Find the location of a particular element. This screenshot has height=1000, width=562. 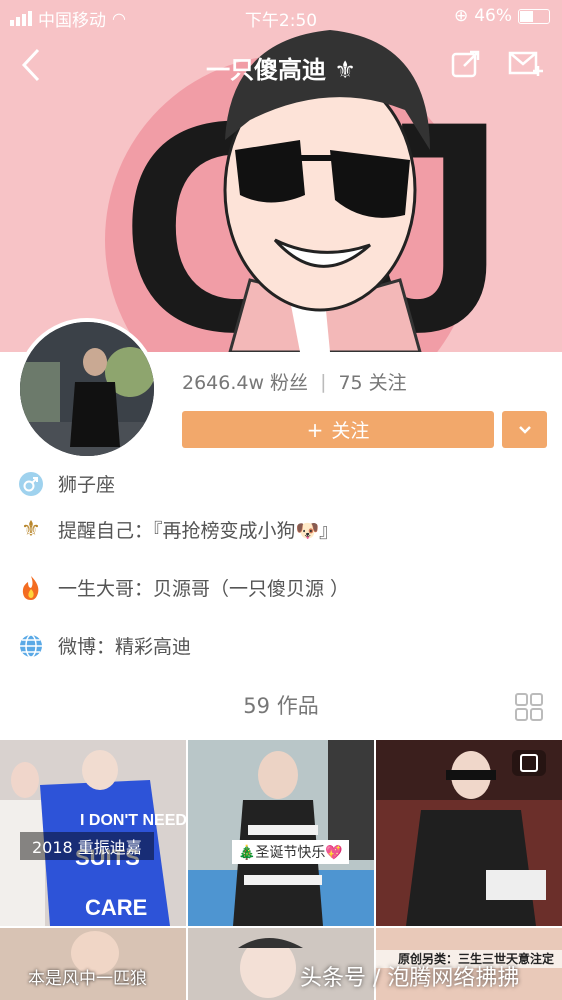

svg-text: CARE is located at coordinates (116, 907).